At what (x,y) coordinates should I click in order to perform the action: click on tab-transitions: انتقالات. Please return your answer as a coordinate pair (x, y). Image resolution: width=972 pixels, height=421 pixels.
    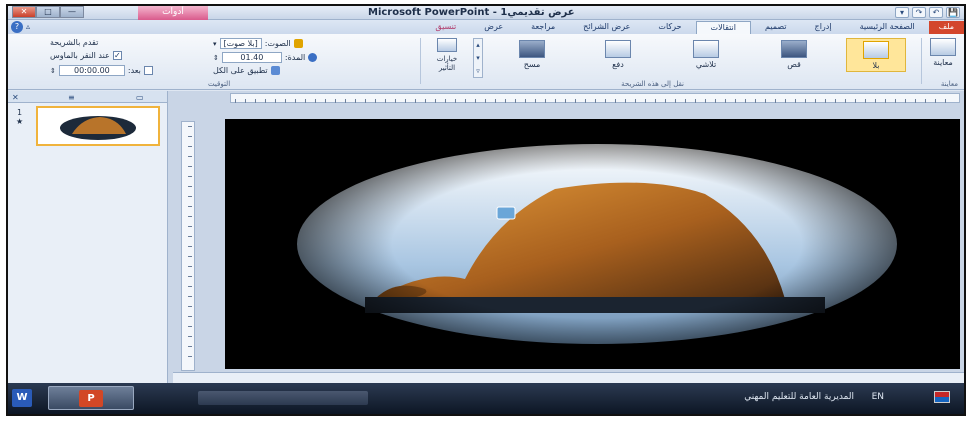
    Looking at the image, I should click on (723, 27).